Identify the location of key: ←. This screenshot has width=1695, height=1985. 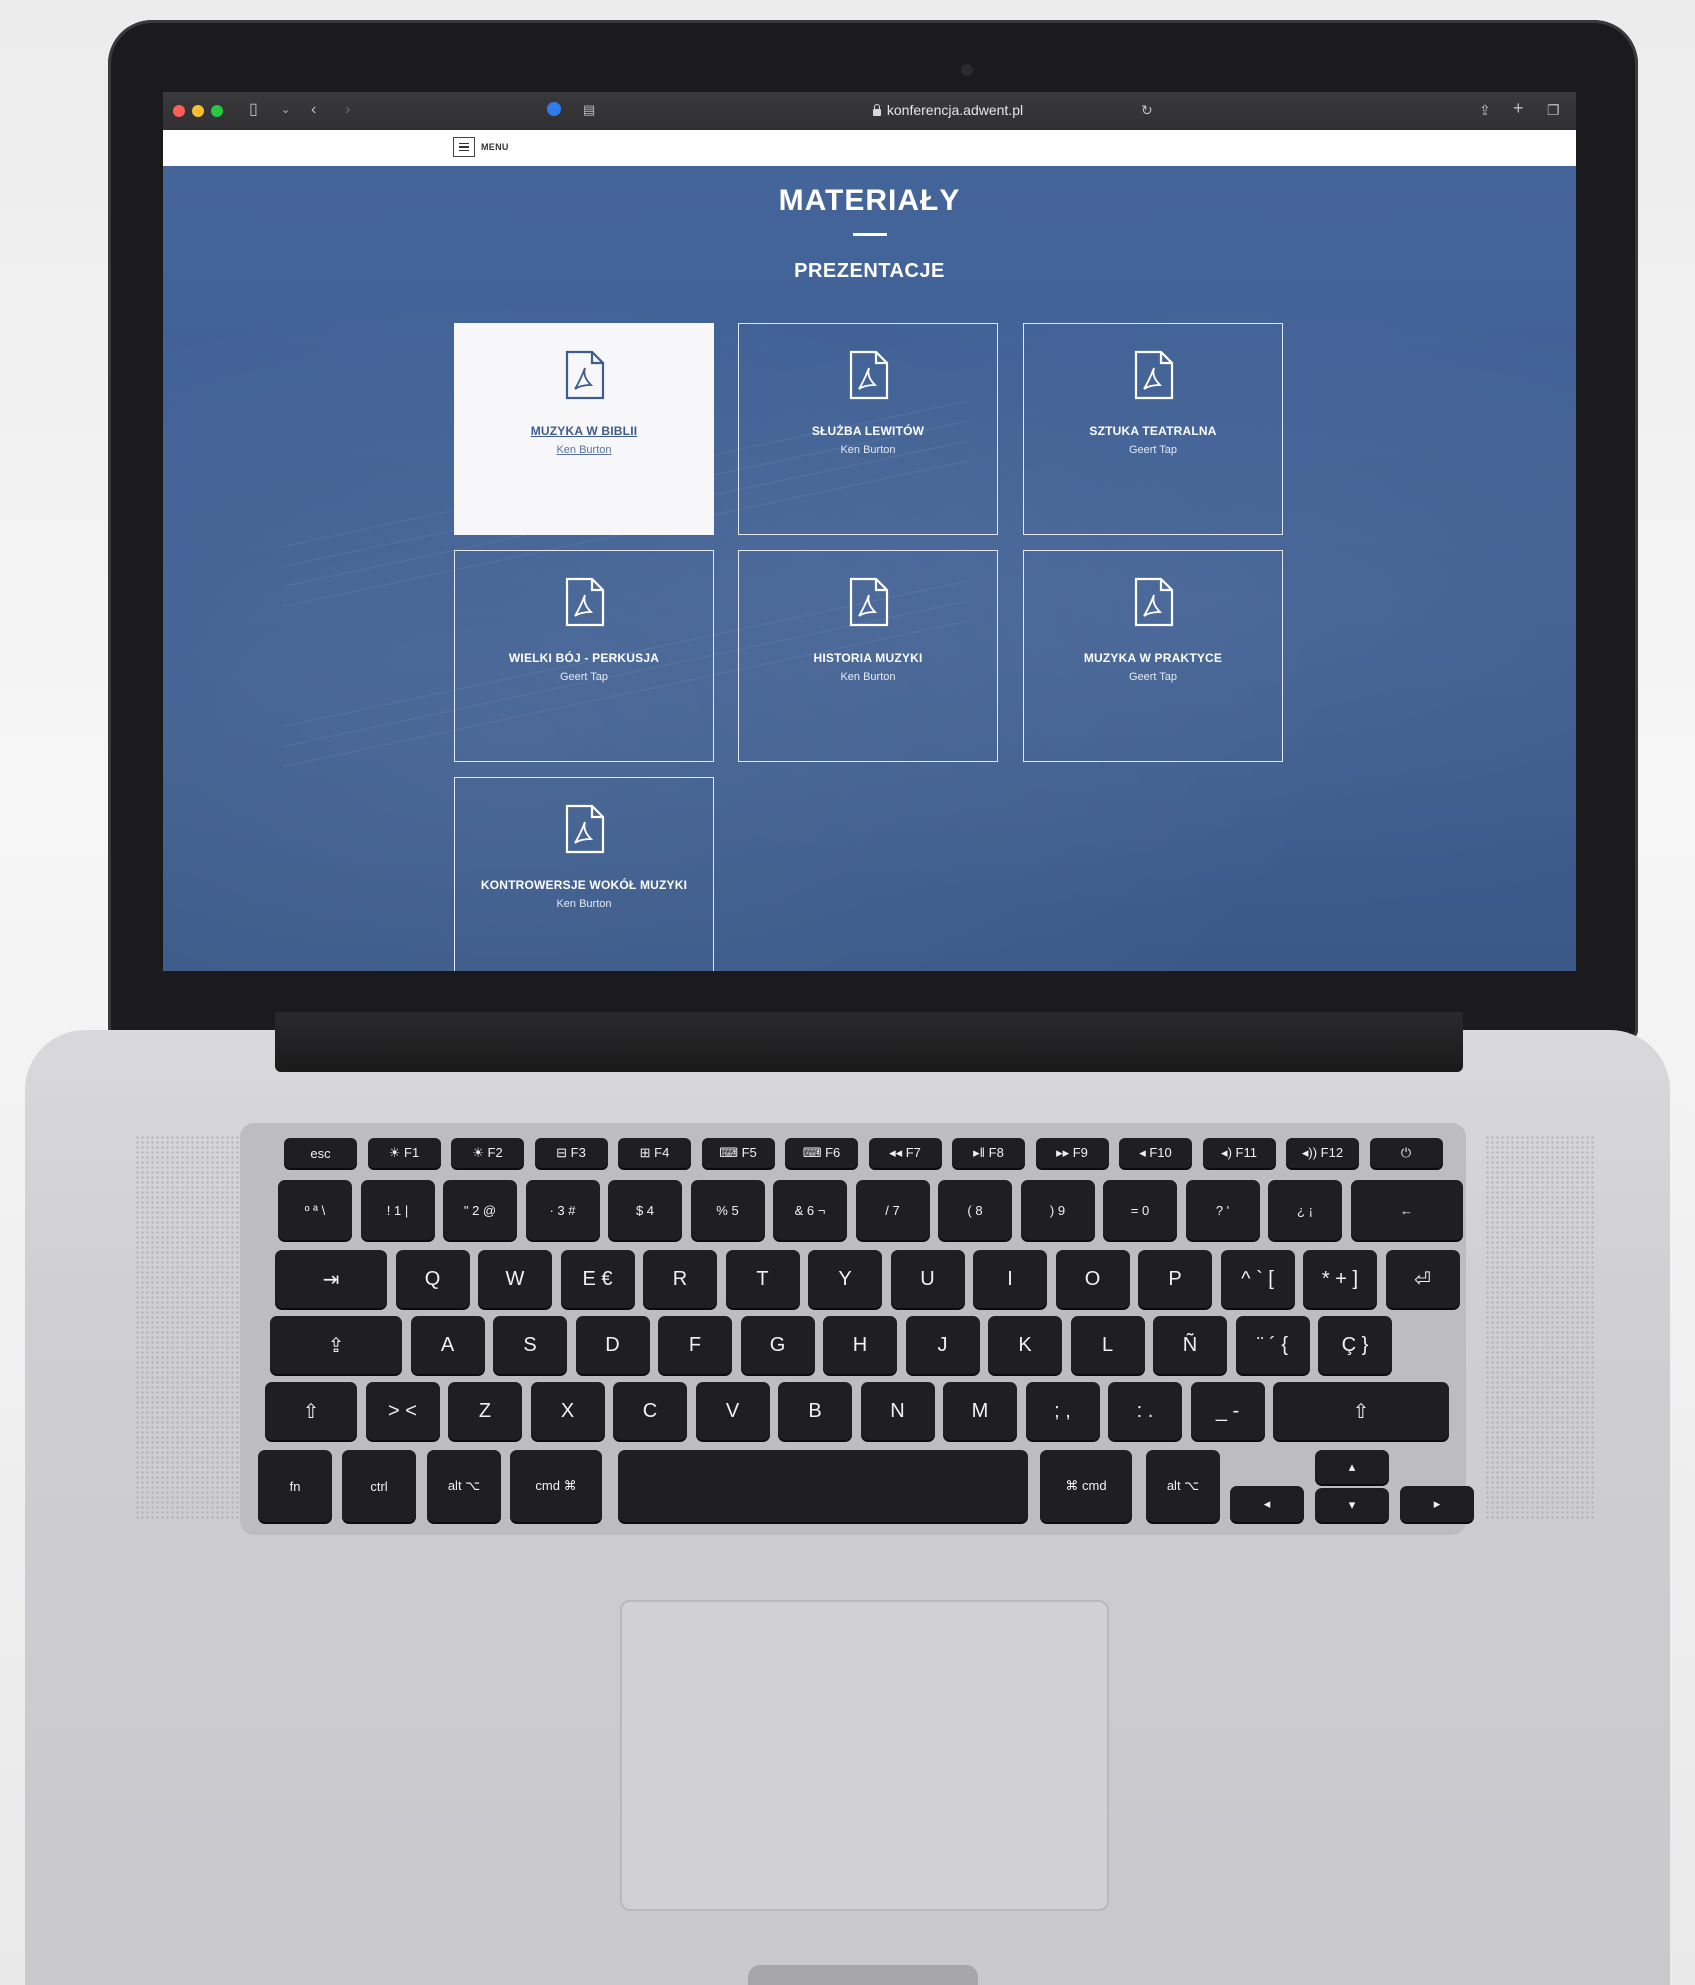
(1406, 1210).